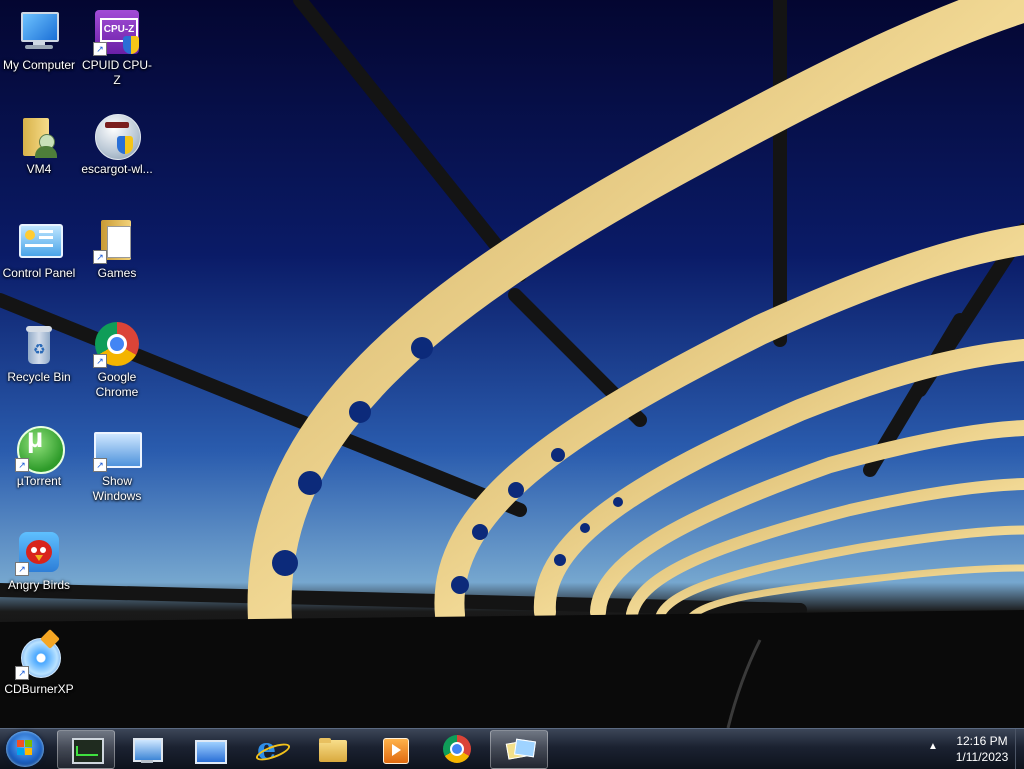 This screenshot has height=769, width=1024. Describe the element at coordinates (117, 344) in the screenshot. I see `chrome-icon: ↗` at that location.